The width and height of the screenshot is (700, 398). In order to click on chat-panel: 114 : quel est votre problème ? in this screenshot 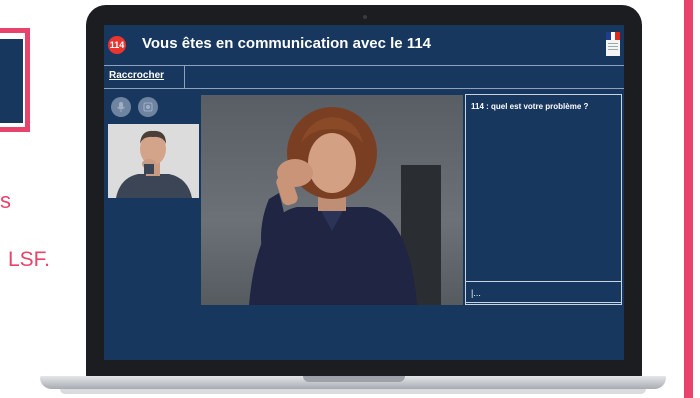, I will do `click(543, 198)`.